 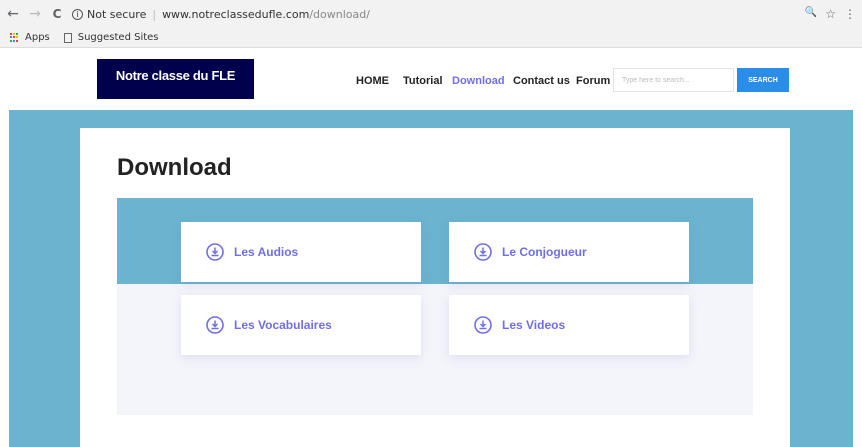 I want to click on reload-button: C, so click(x=57, y=14).